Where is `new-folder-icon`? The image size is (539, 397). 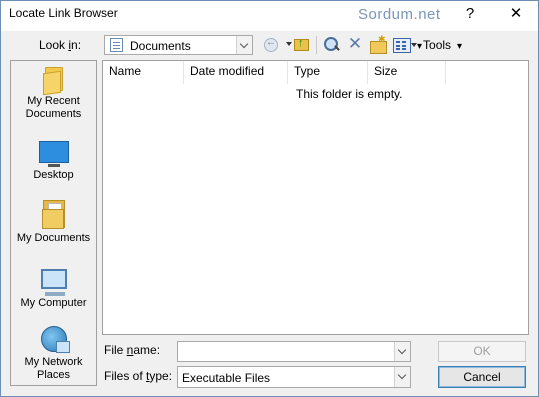
new-folder-icon is located at coordinates (378, 44).